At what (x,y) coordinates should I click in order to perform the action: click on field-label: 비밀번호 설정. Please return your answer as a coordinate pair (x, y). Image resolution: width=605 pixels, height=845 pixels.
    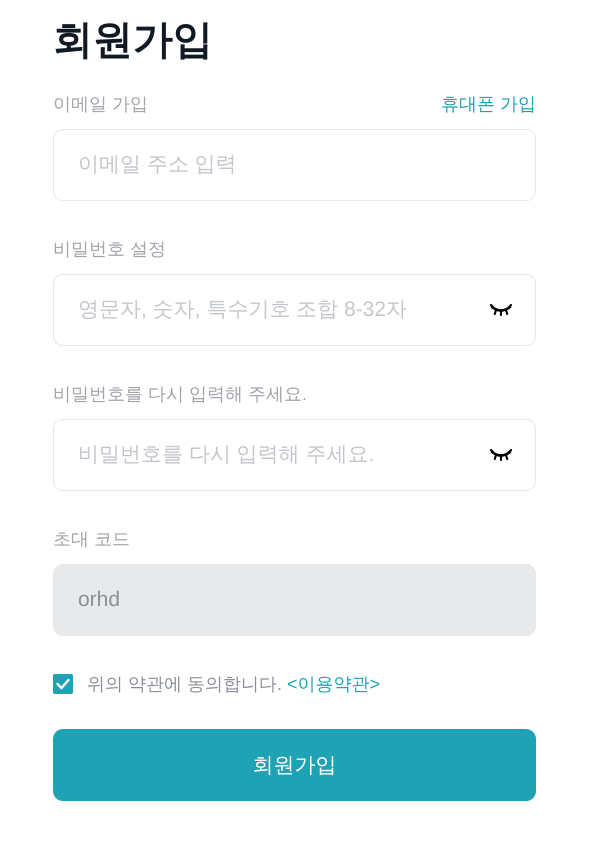
    Looking at the image, I should click on (109, 249).